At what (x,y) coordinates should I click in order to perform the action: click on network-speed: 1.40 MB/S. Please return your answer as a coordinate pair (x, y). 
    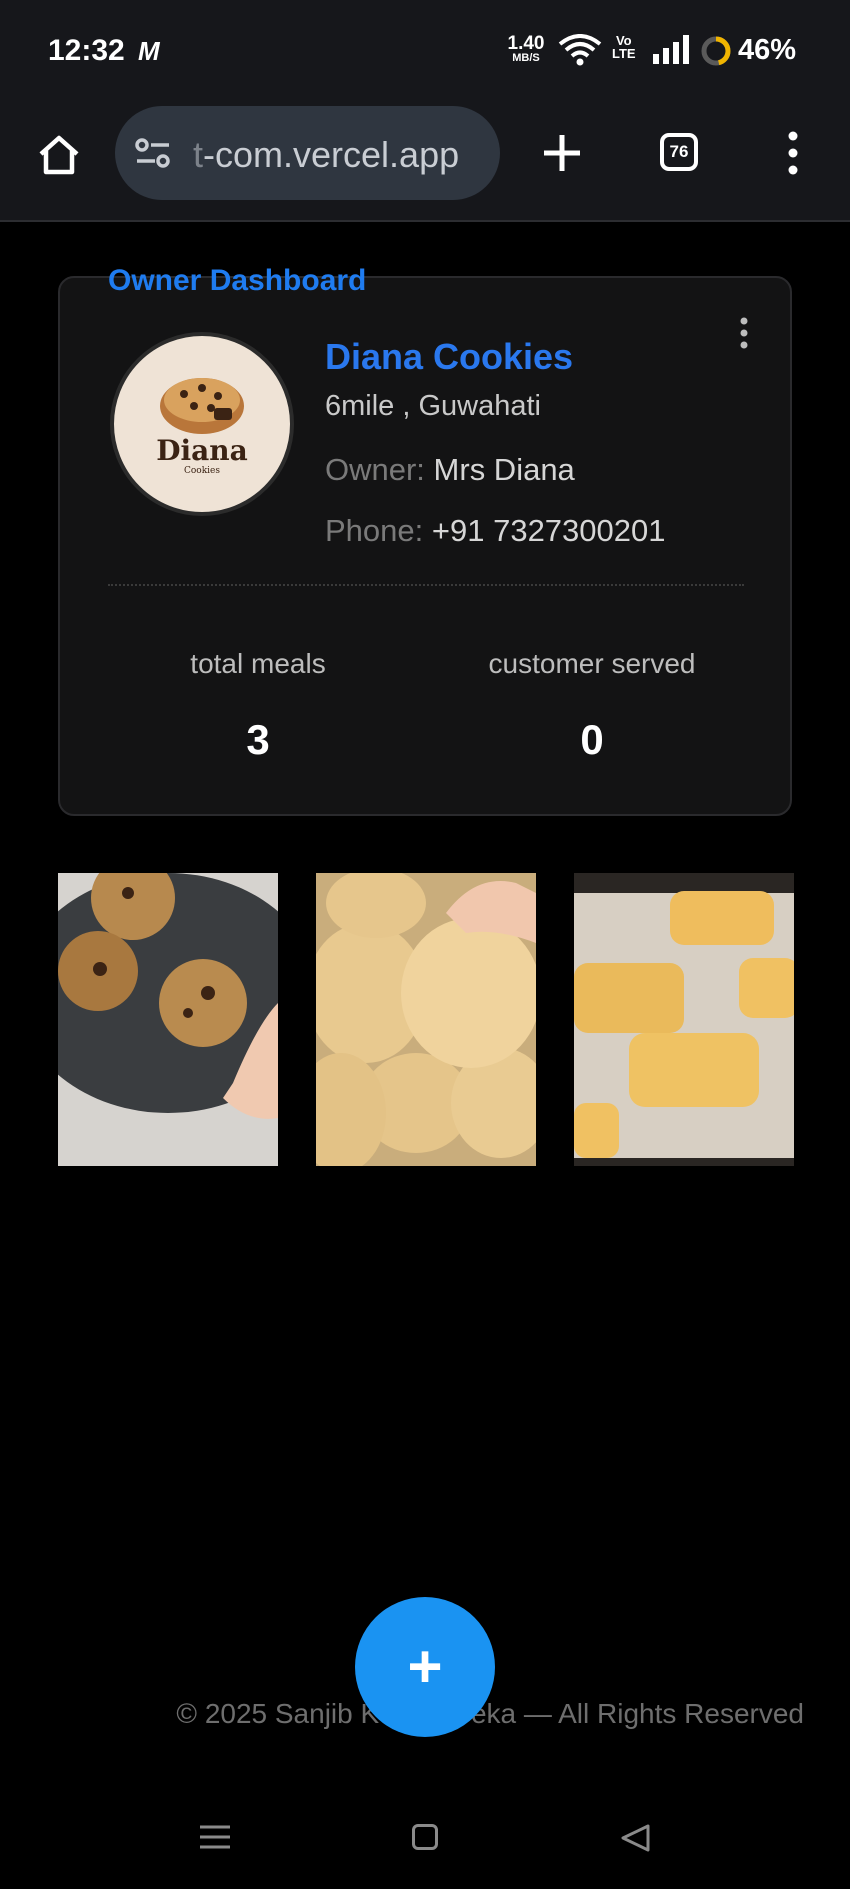
    Looking at the image, I should click on (526, 49).